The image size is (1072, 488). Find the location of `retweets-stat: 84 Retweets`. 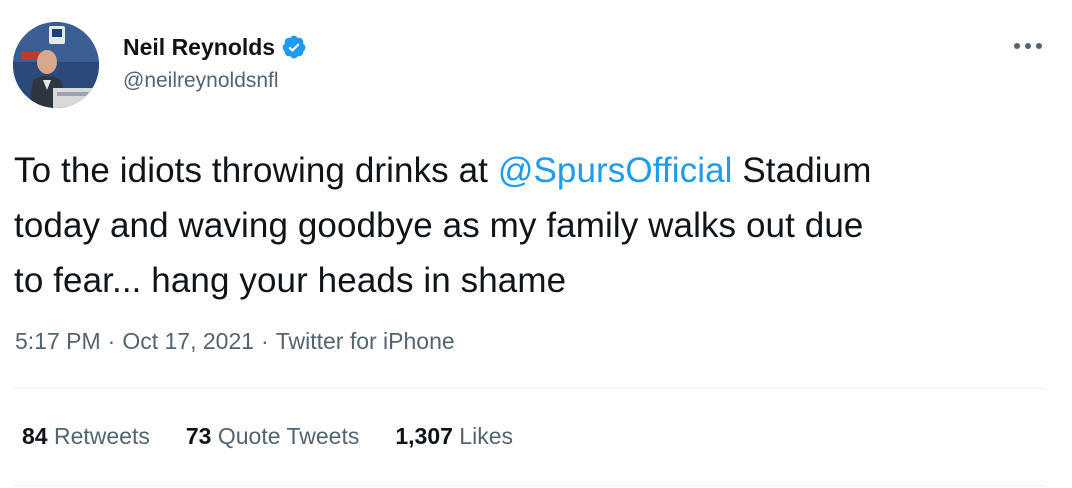

retweets-stat: 84 Retweets is located at coordinates (86, 436).